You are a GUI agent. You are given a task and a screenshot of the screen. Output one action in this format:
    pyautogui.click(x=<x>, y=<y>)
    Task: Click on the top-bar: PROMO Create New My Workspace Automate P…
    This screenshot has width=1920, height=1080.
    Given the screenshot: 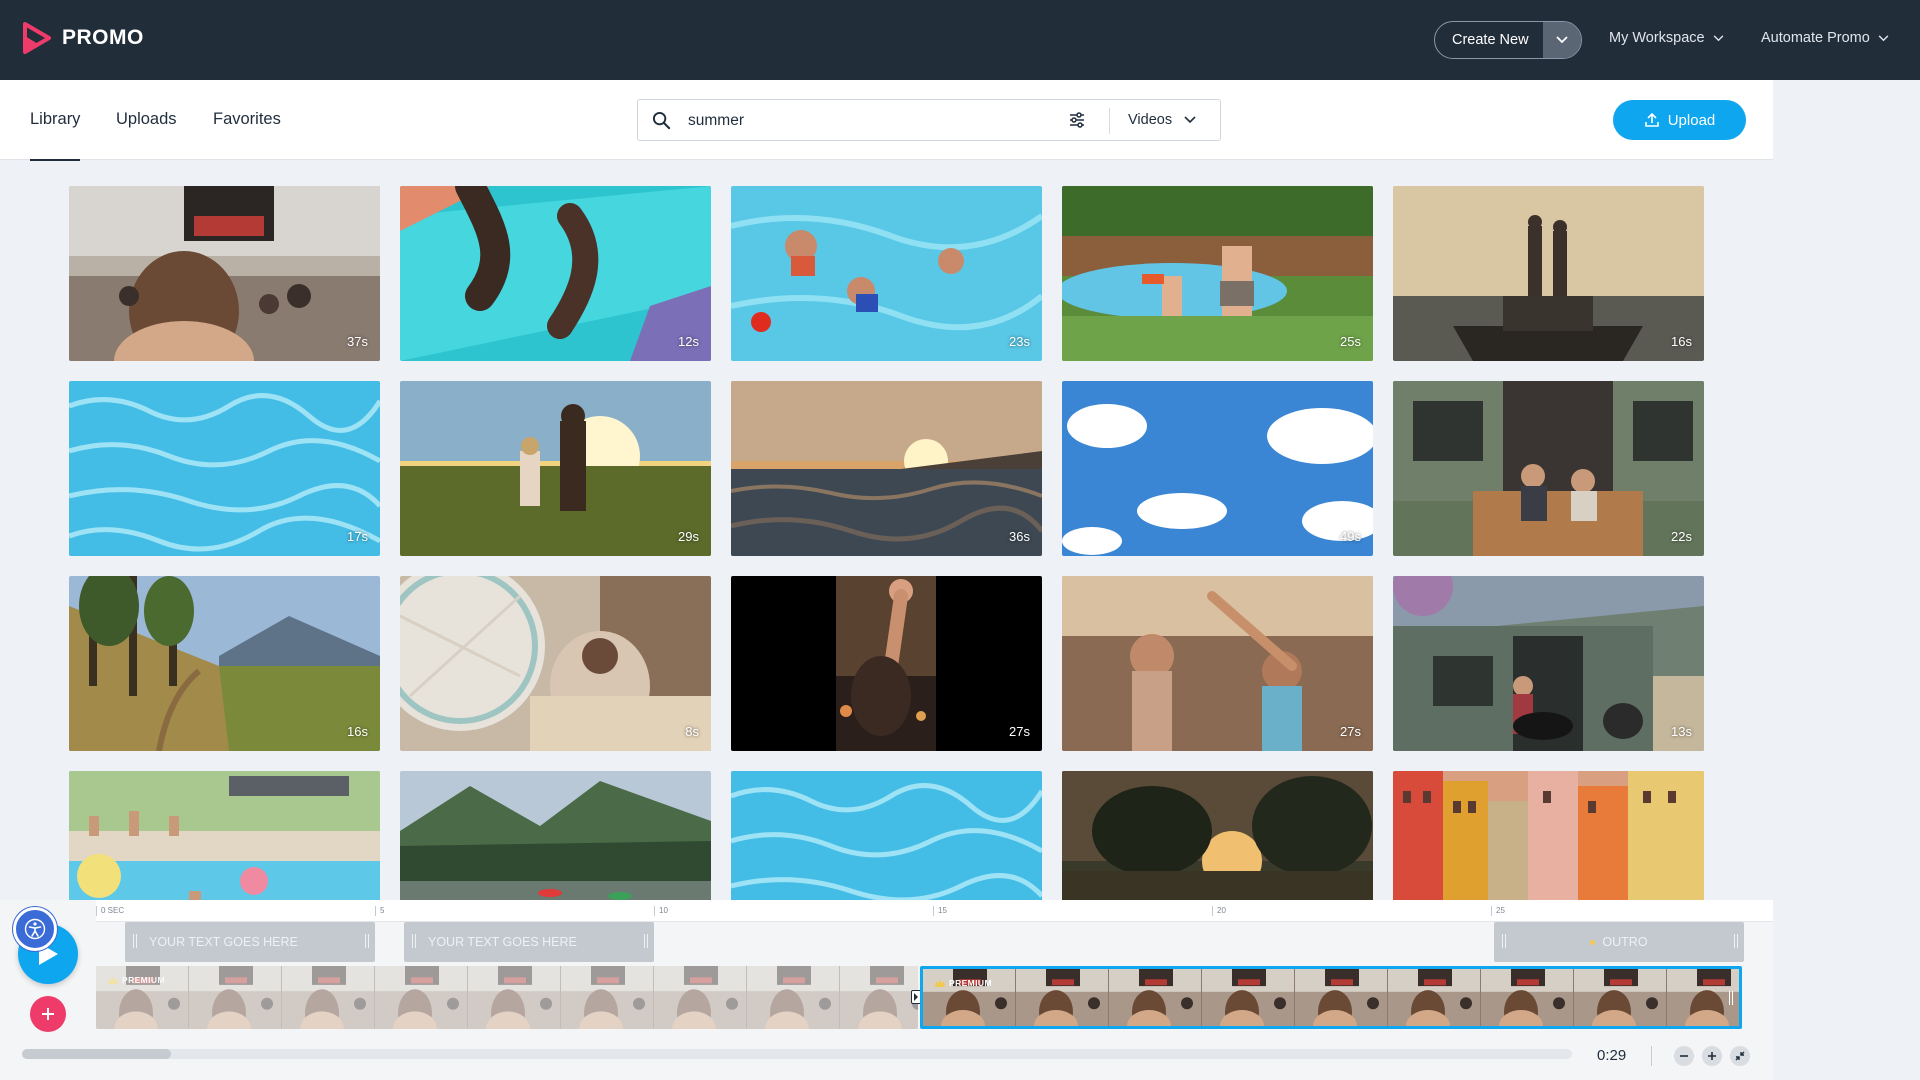 What is the action you would take?
    pyautogui.click(x=960, y=40)
    